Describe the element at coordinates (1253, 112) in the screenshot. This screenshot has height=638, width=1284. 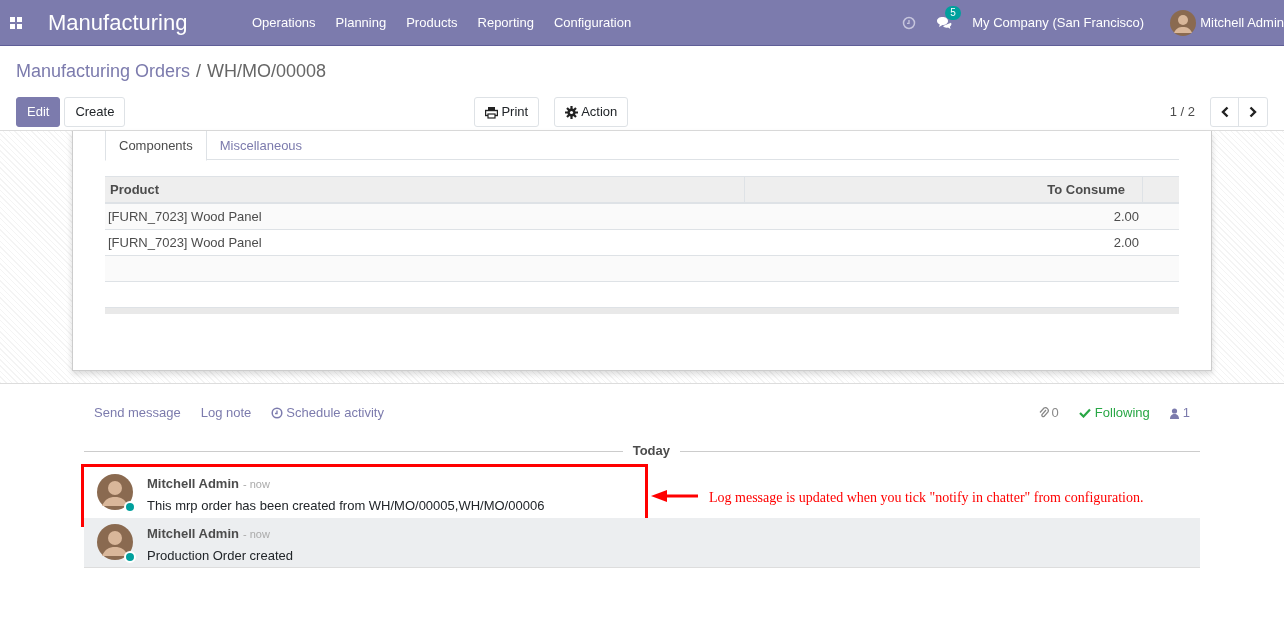
I see `chevron-right-icon` at that location.